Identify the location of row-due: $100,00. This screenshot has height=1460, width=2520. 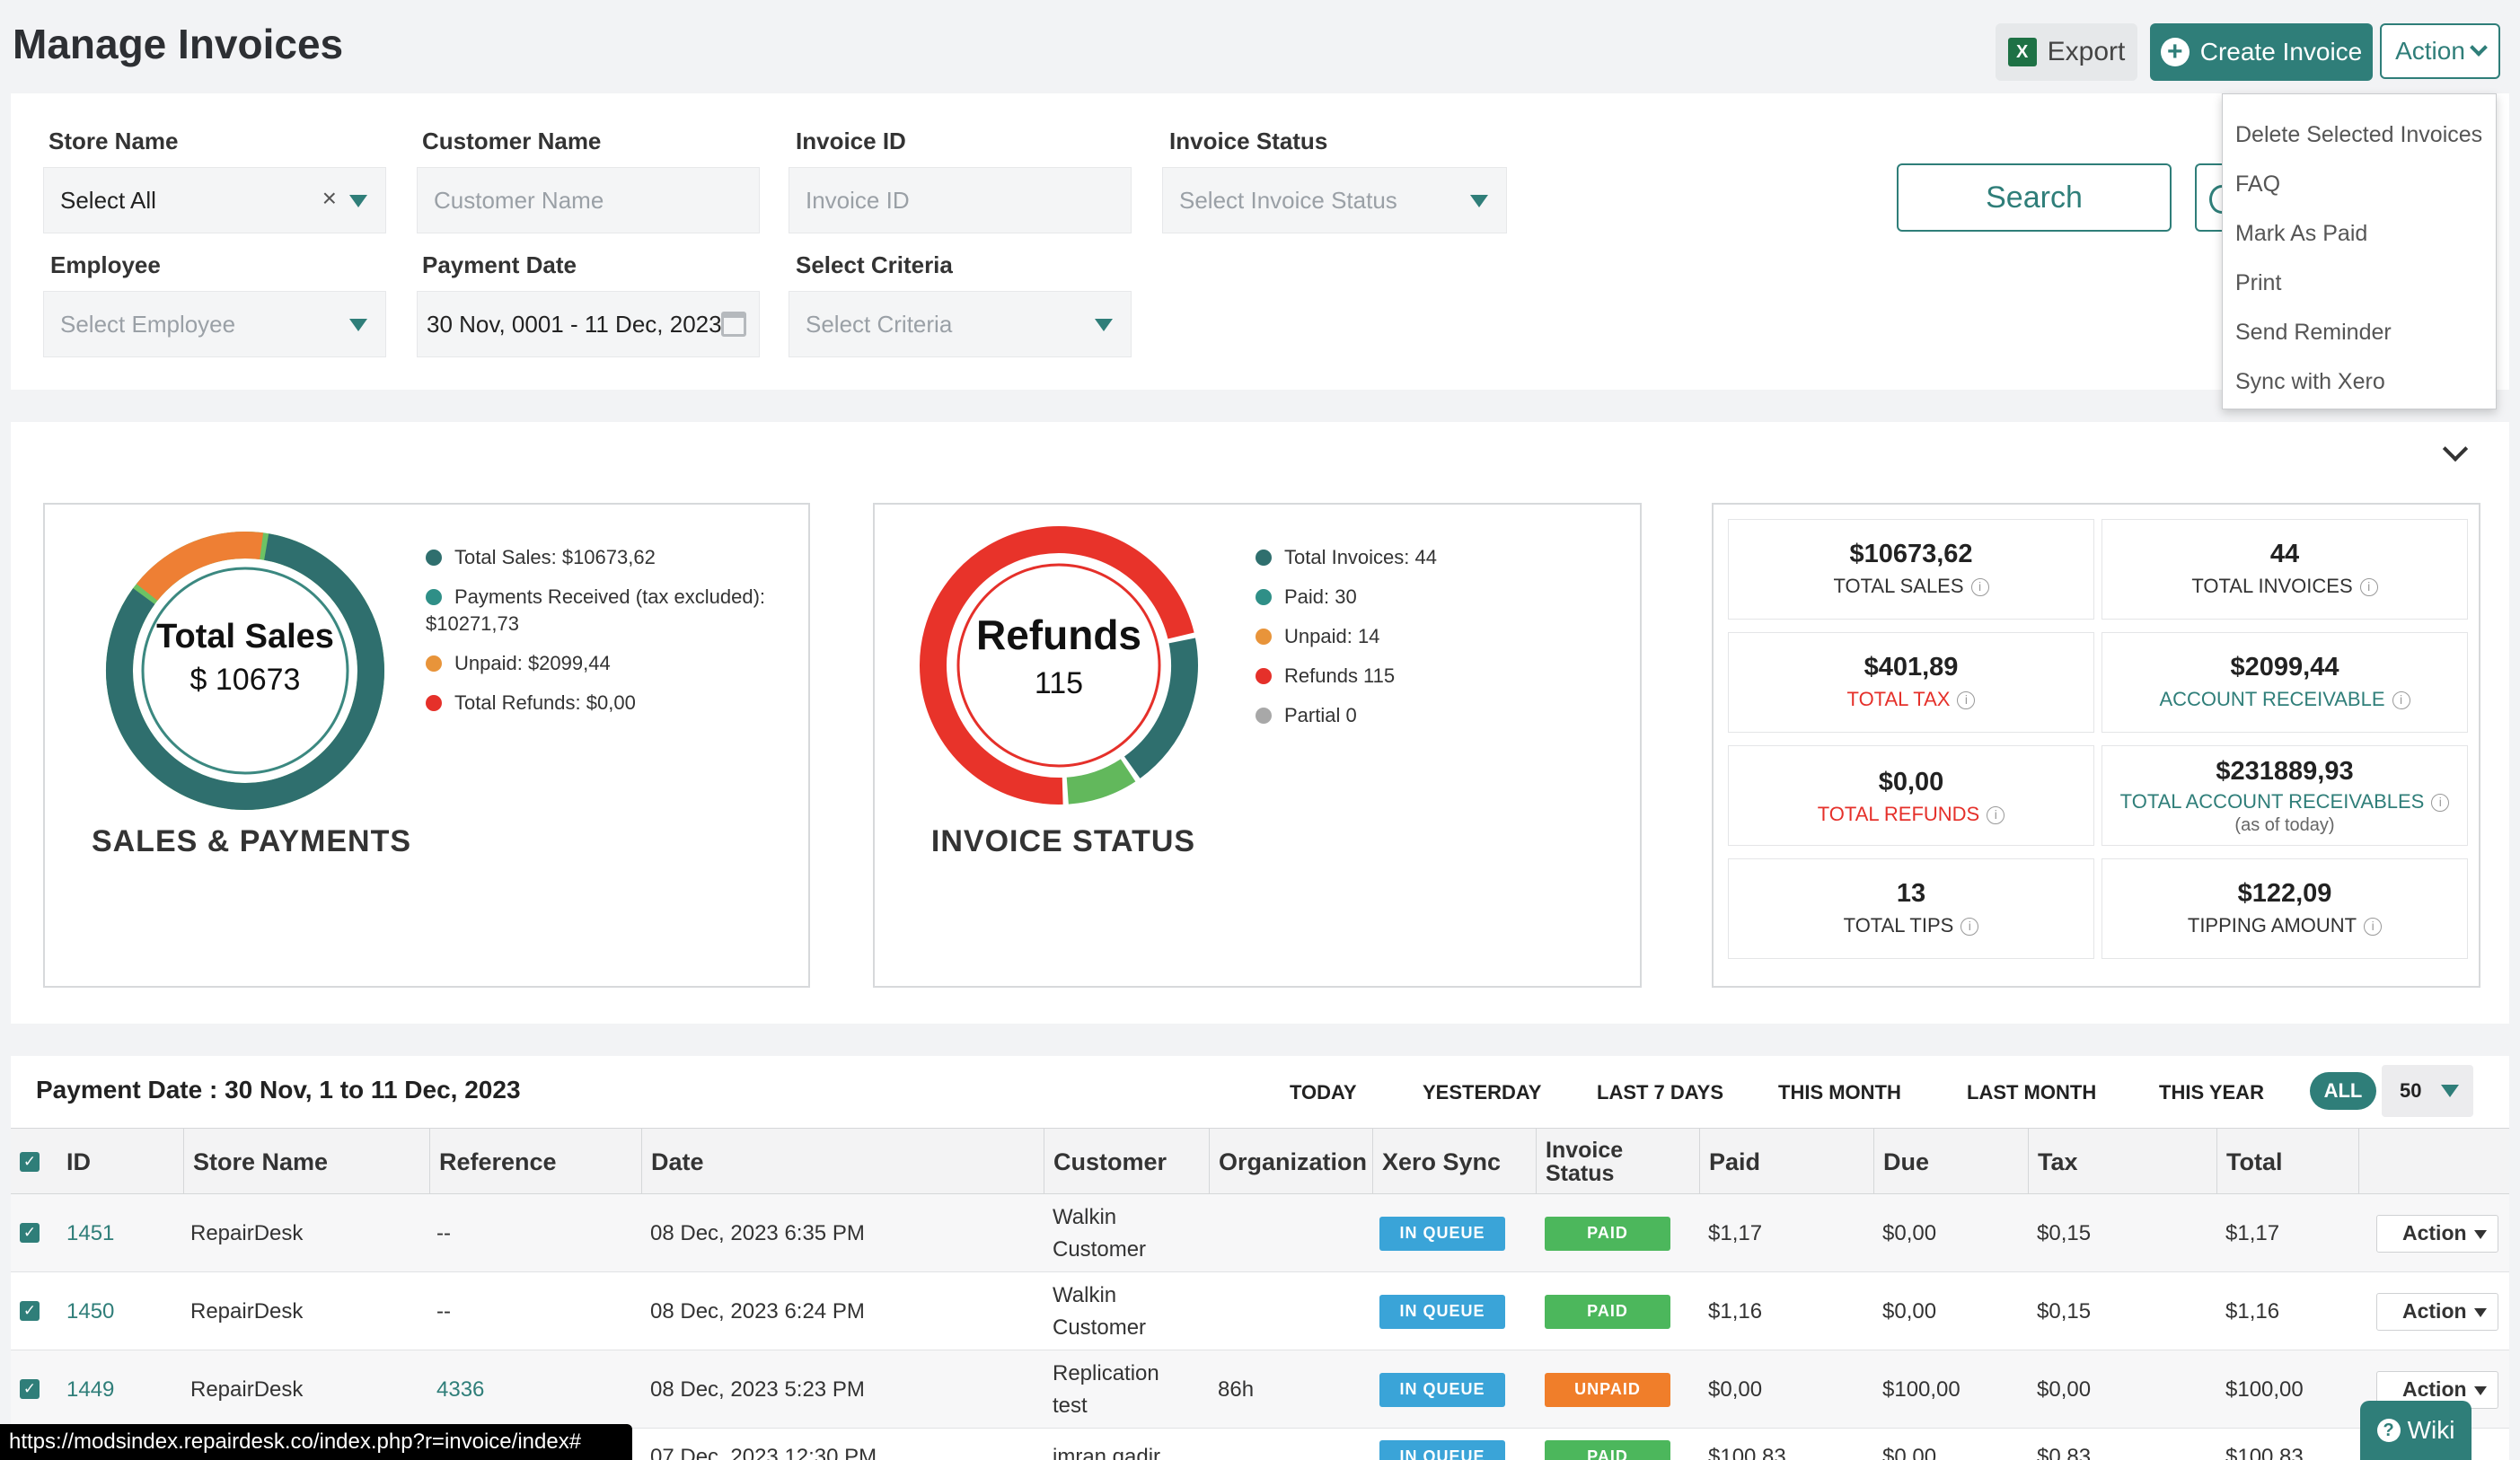
(1921, 1389).